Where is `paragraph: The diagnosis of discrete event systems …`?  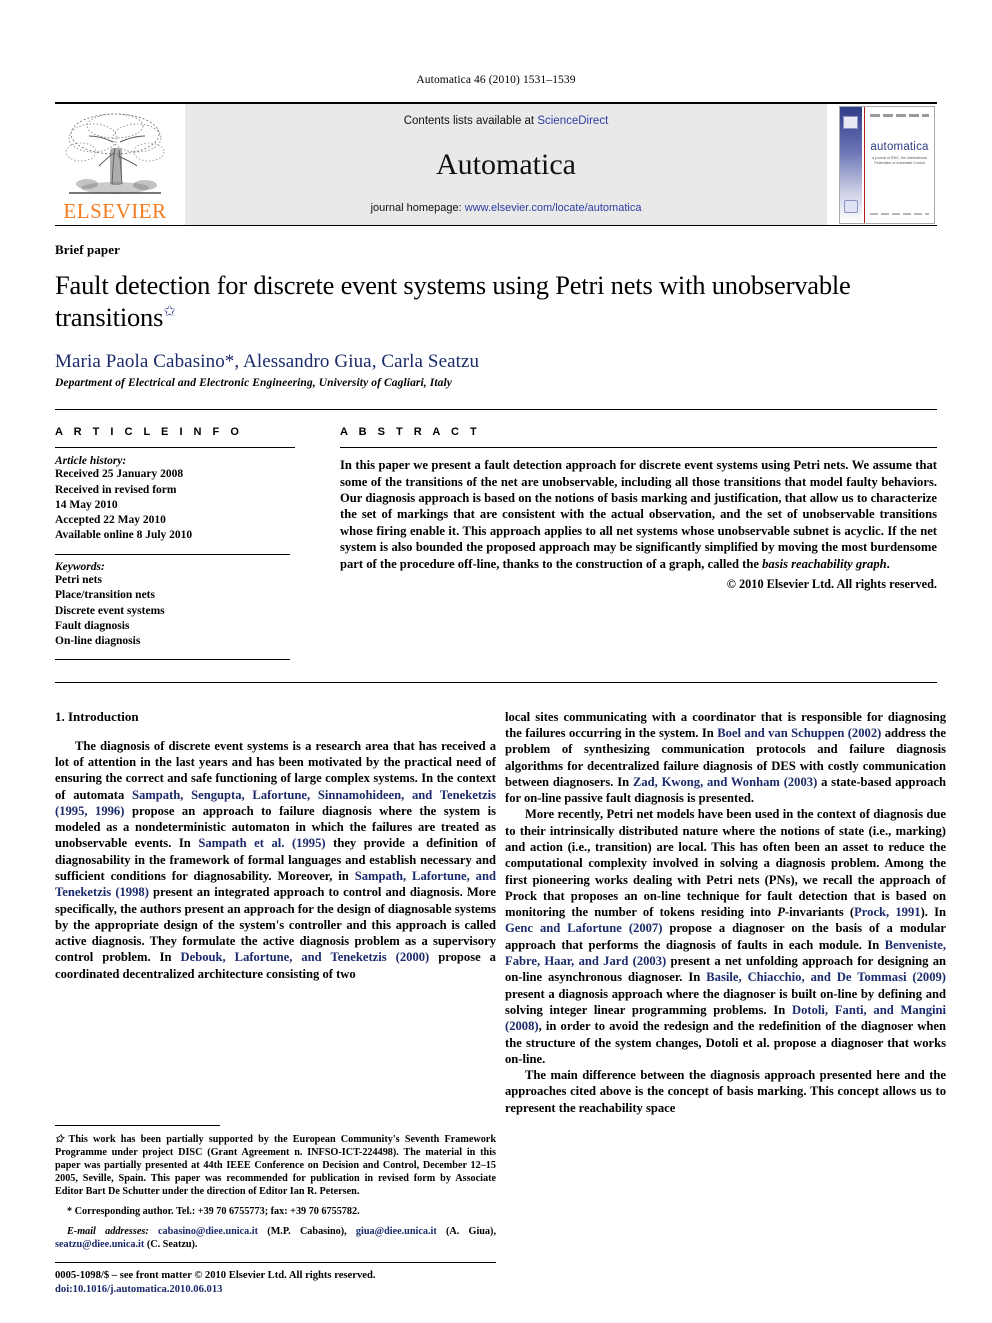 paragraph: The diagnosis of discrete event systems … is located at coordinates (275, 860).